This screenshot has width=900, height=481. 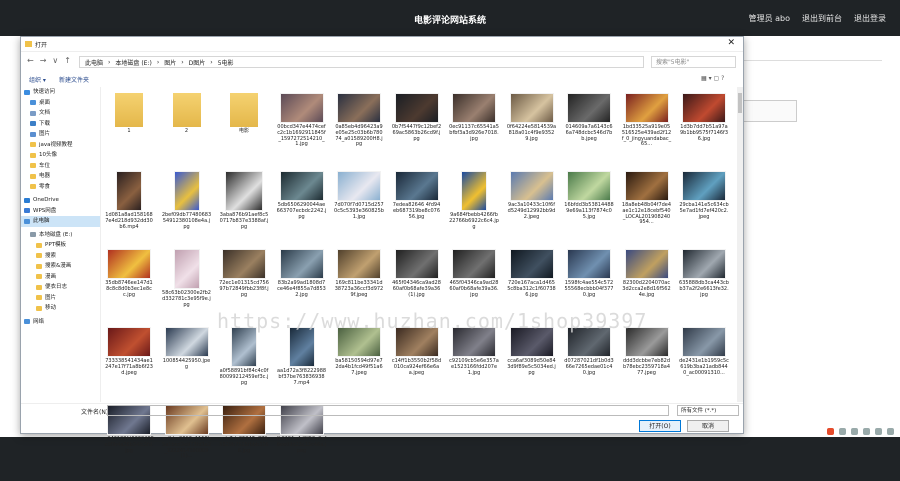 I want to click on sidebar-item: 搜索&漫画, so click(x=60, y=266).